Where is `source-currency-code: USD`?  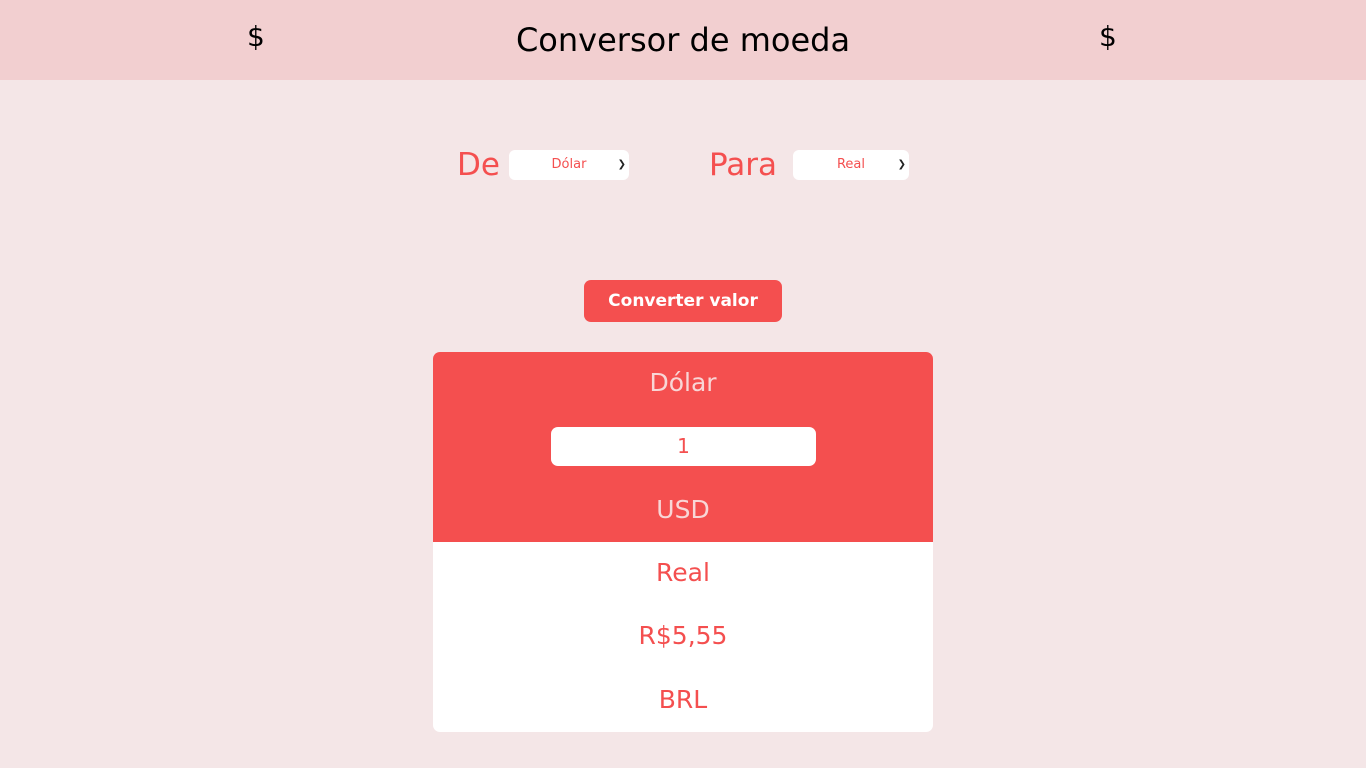
source-currency-code: USD is located at coordinates (683, 509).